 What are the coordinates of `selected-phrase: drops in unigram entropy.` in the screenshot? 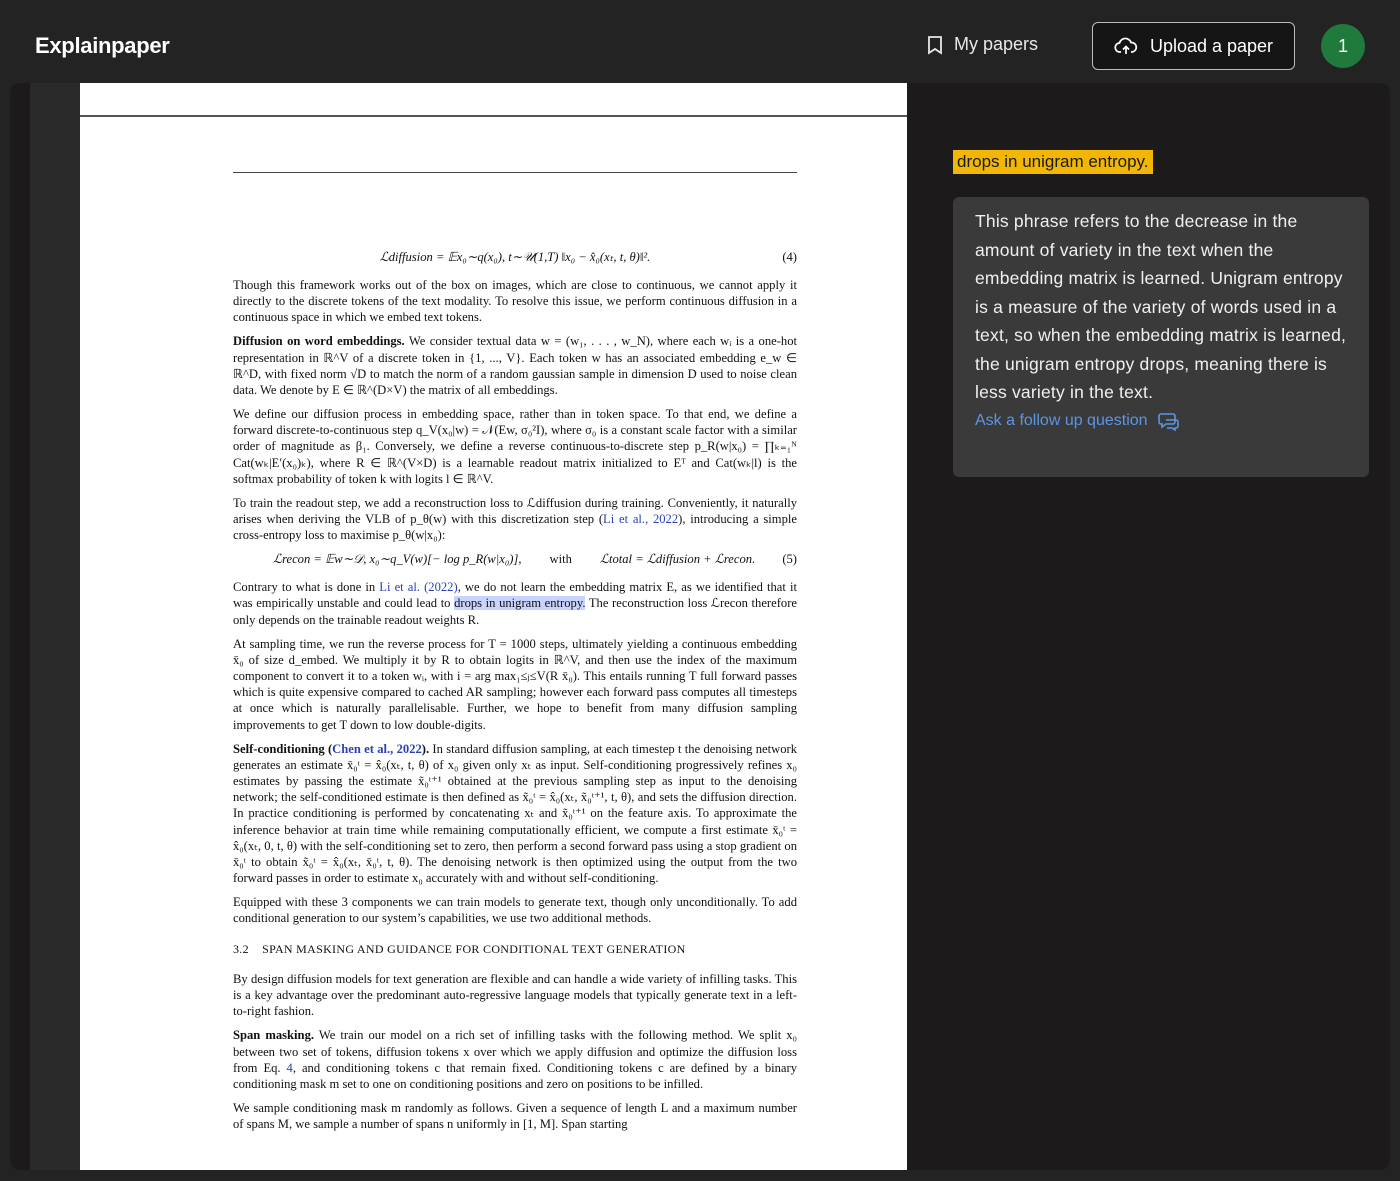 It's located at (520, 603).